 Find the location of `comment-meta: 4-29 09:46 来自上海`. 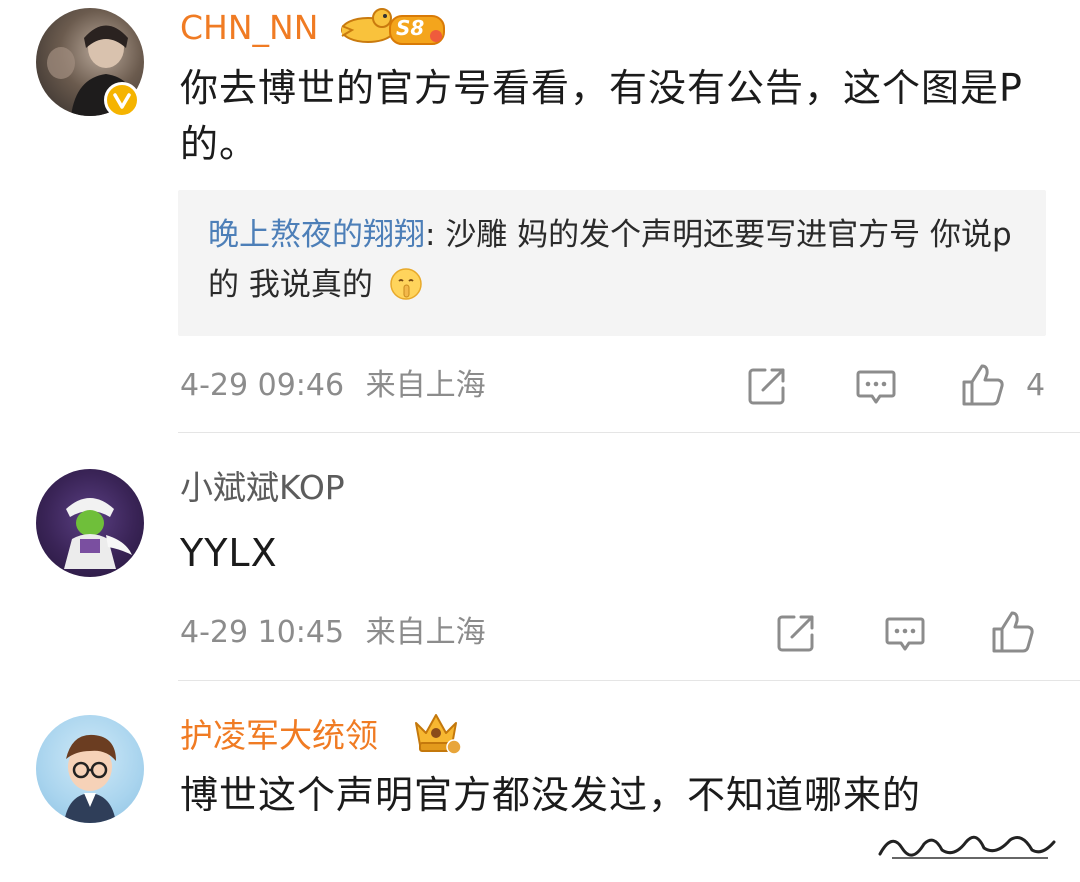

comment-meta: 4-29 09:46 来自上海 is located at coordinates (333, 386).